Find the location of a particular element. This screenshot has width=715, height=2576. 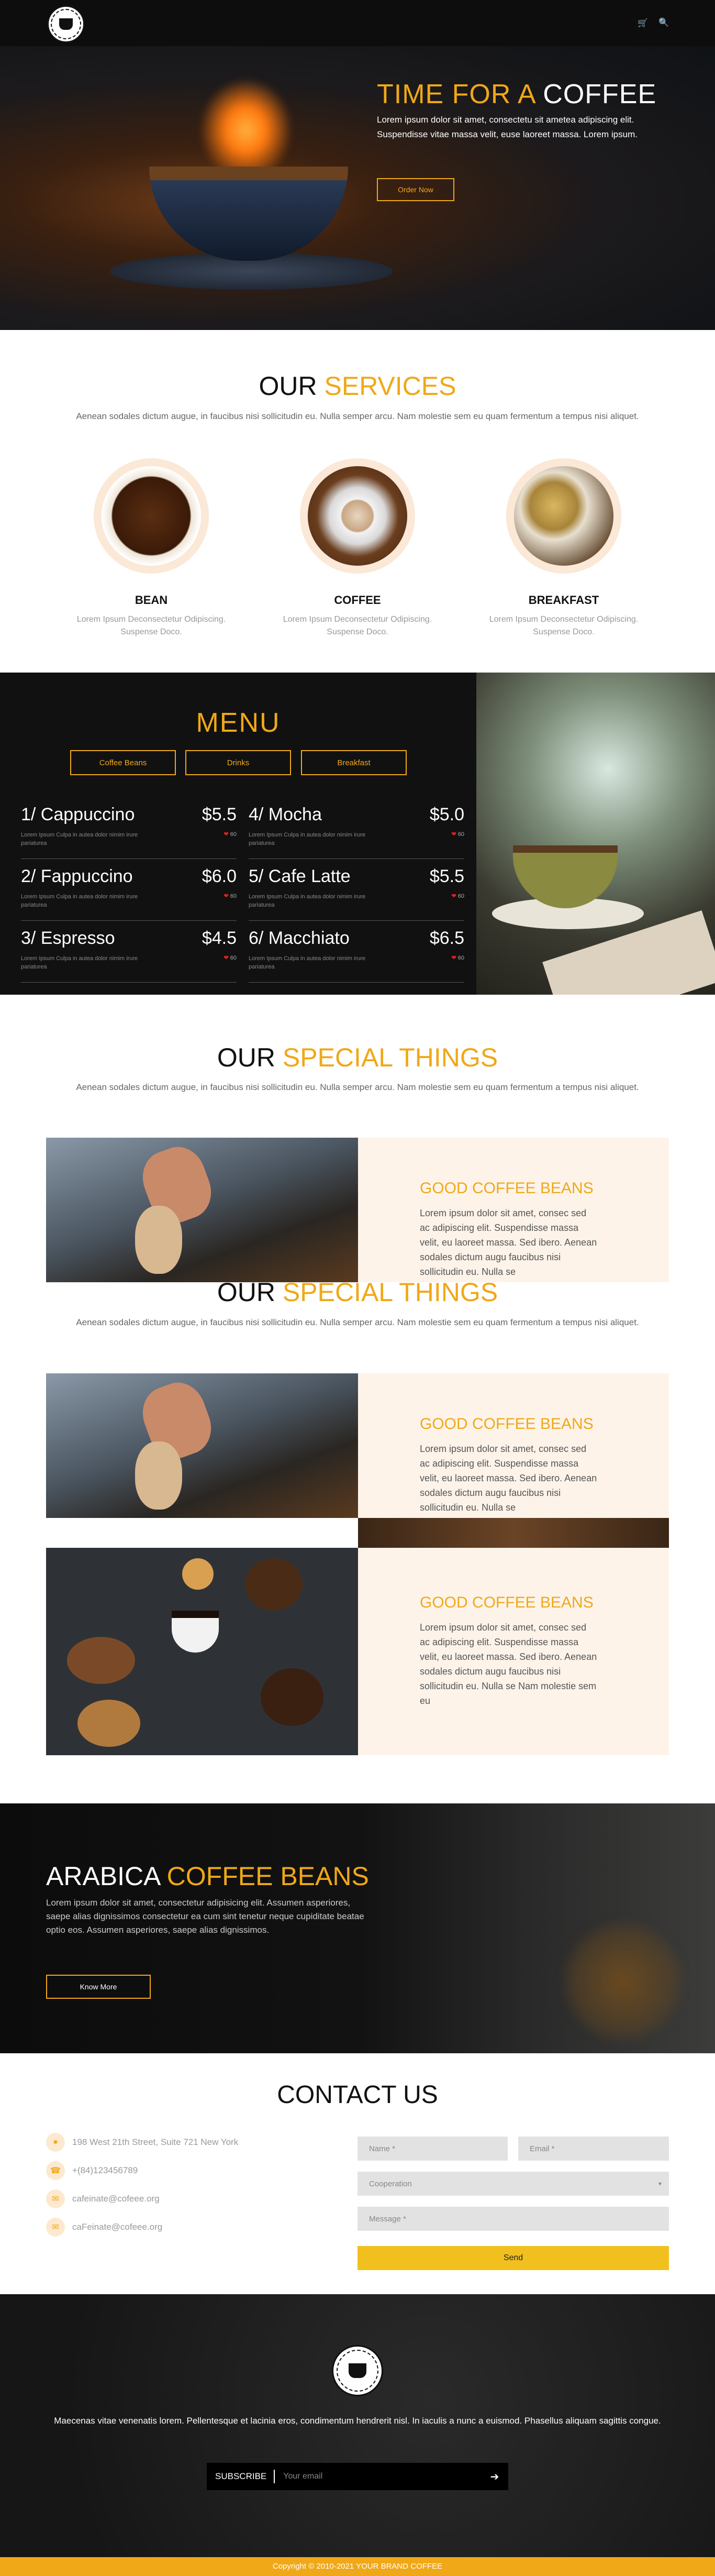

cookie-shape is located at coordinates (198, 1574).